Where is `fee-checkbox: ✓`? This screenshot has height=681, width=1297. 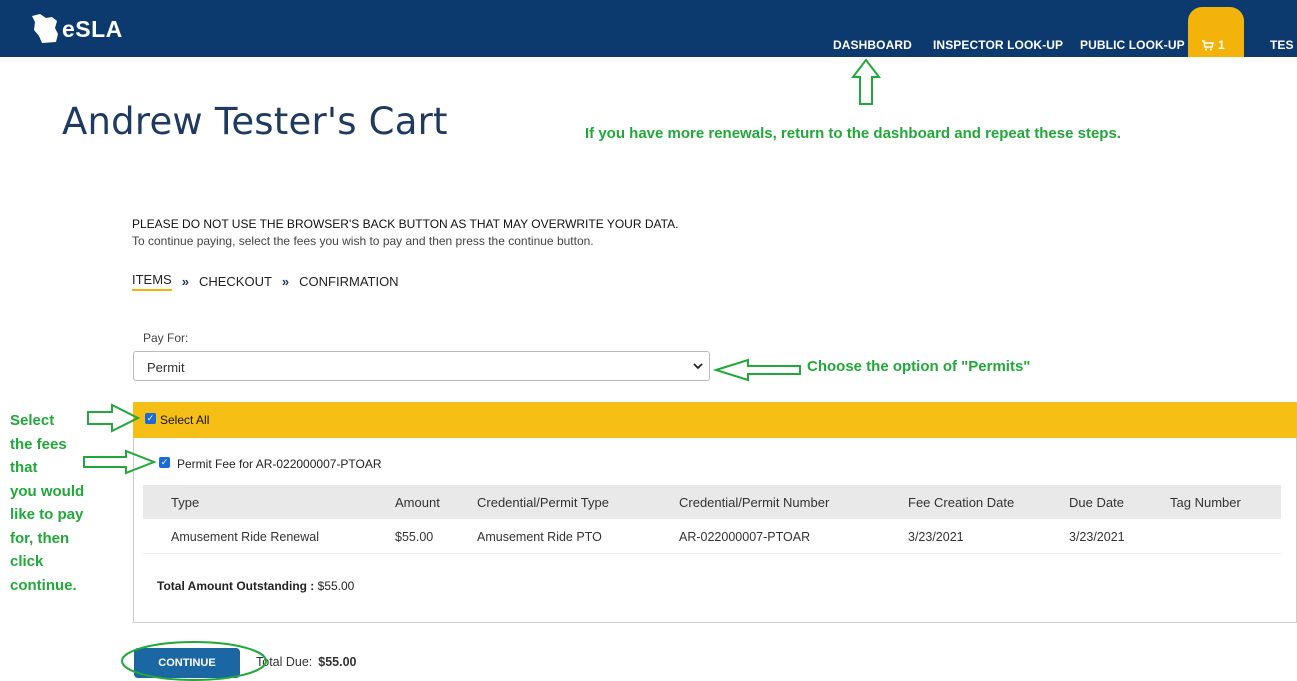 fee-checkbox: ✓ is located at coordinates (164, 462).